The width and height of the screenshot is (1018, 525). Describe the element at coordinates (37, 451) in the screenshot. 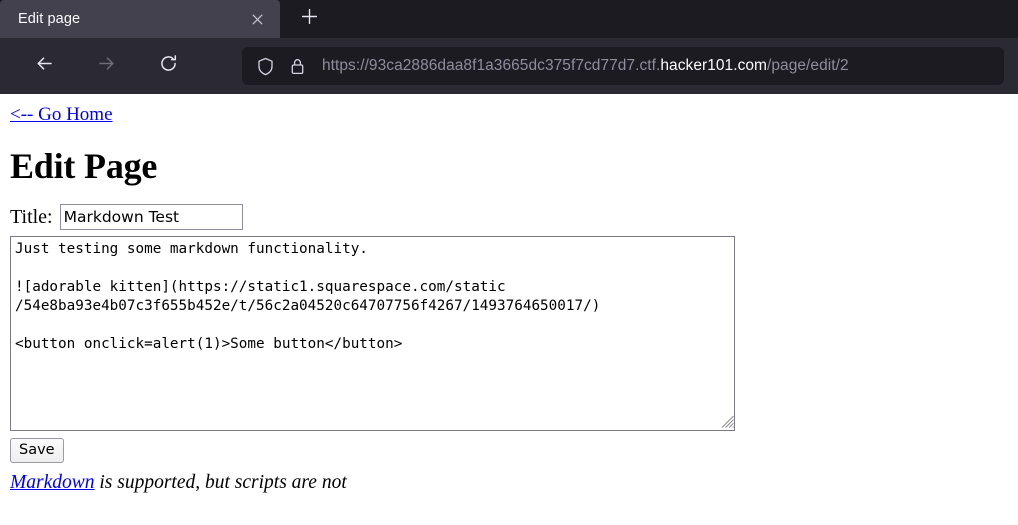

I see `save-button: Save` at that location.